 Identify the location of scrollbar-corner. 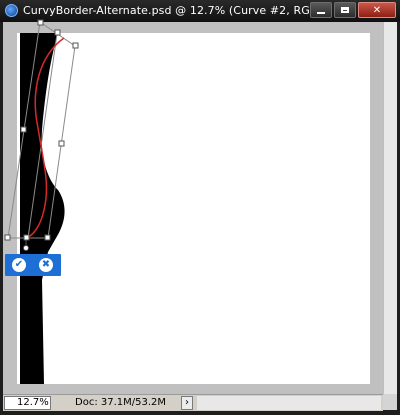
(390, 402).